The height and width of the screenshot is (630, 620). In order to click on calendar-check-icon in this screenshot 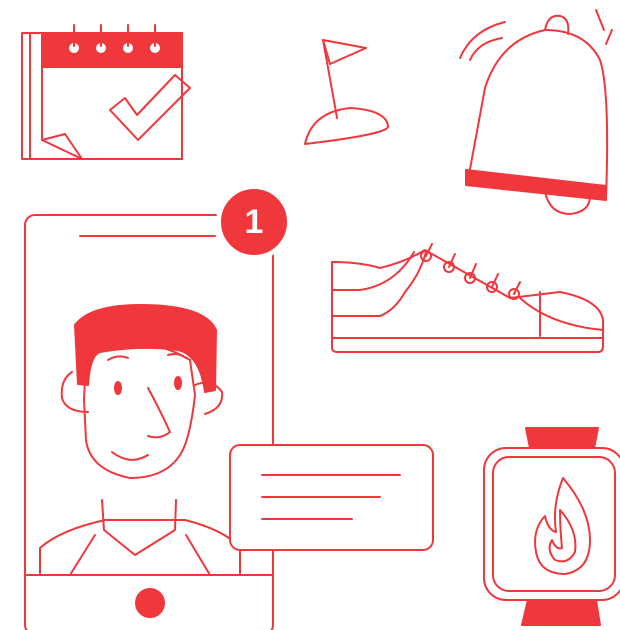, I will do `click(106, 92)`.